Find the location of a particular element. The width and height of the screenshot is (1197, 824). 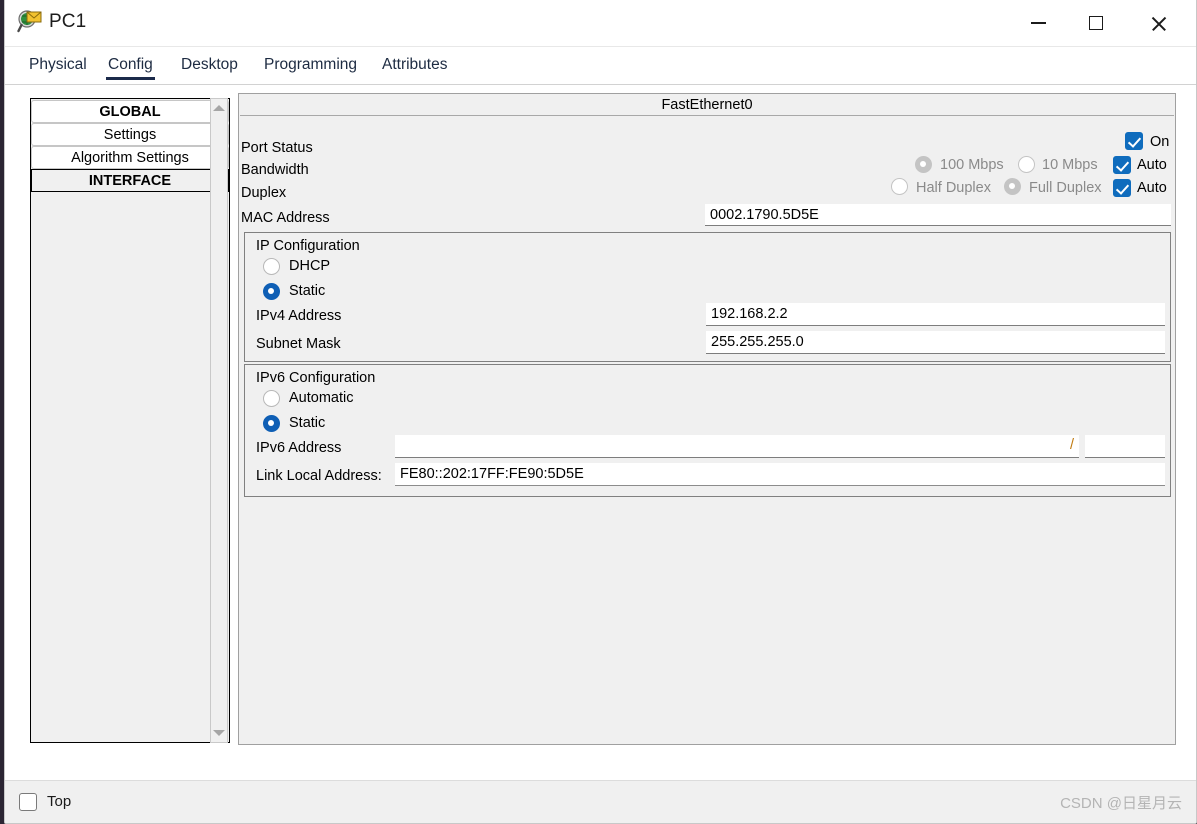

maximize-icon is located at coordinates (1096, 23).